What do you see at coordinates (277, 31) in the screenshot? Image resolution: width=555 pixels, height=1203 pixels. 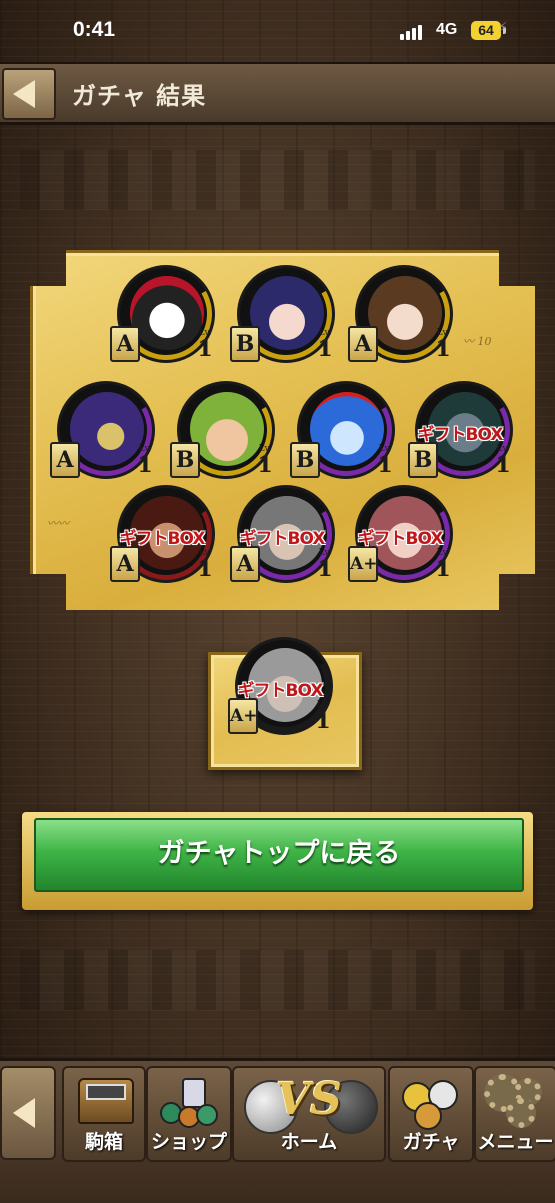 I see `status-bar: 0:41 4G 64 ⚡` at bounding box center [277, 31].